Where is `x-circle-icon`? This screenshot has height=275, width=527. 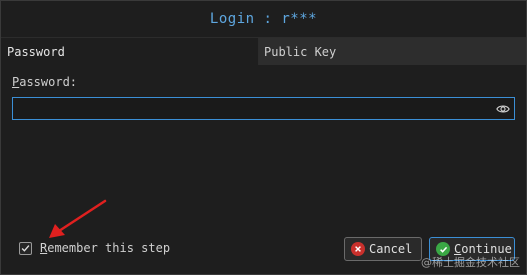
x-circle-icon is located at coordinates (358, 249).